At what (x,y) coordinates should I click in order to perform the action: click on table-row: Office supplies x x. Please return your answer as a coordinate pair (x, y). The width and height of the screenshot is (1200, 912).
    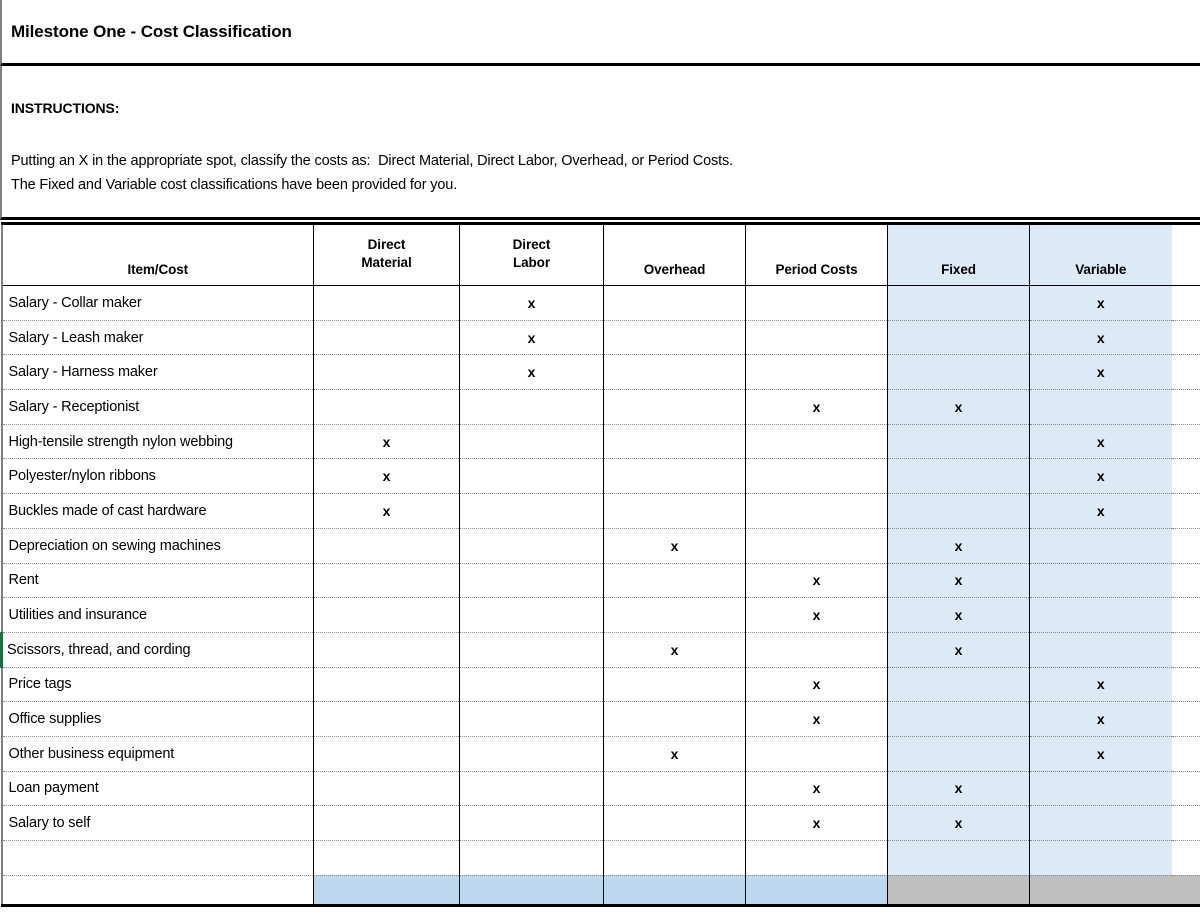
    Looking at the image, I should click on (600, 719).